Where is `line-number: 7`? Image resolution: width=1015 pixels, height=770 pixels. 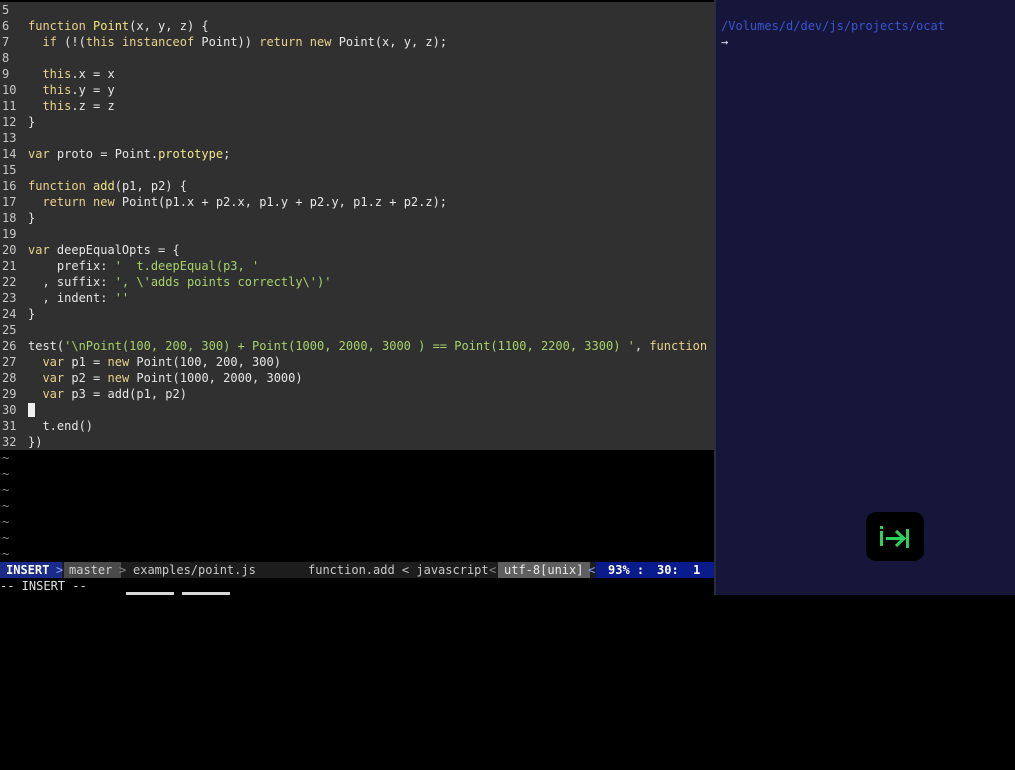 line-number: 7 is located at coordinates (6, 42).